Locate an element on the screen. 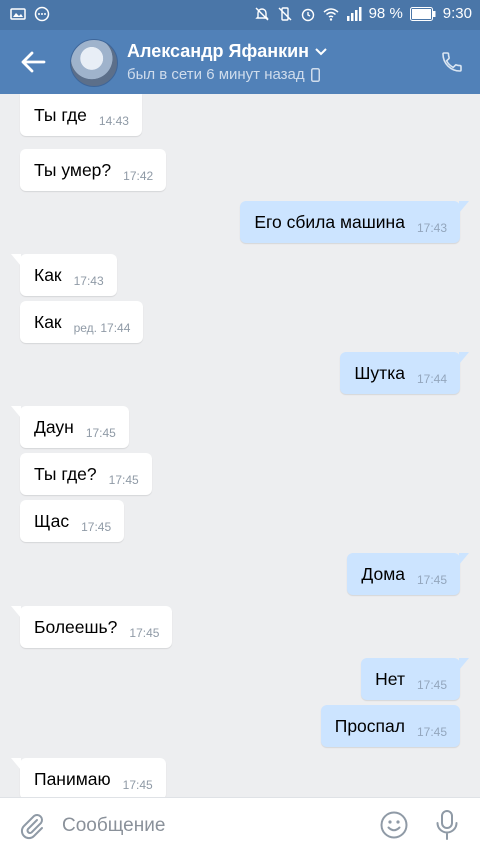 The image size is (480, 853). message-text: Щас is located at coordinates (52, 520).